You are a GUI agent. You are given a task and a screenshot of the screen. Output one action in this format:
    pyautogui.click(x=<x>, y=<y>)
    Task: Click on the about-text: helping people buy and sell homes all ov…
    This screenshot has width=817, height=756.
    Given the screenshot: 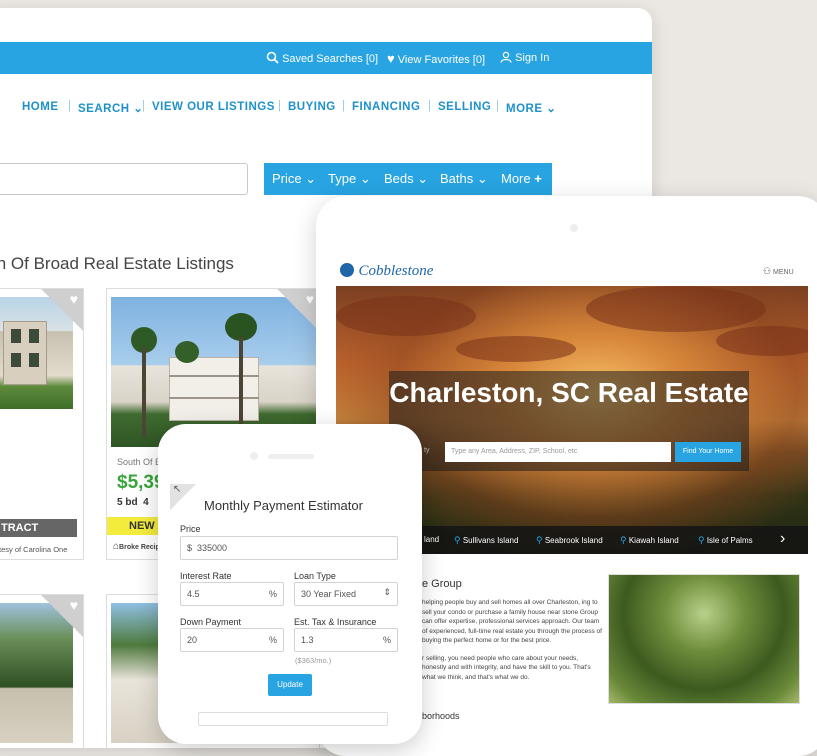 What is the action you would take?
    pyautogui.click(x=512, y=640)
    